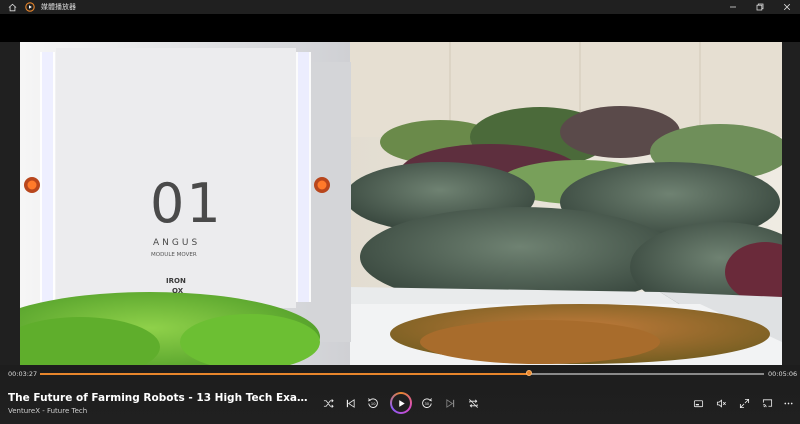 This screenshot has width=800, height=424. Describe the element at coordinates (177, 243) in the screenshot. I see `robot-name: ANGUS` at that location.